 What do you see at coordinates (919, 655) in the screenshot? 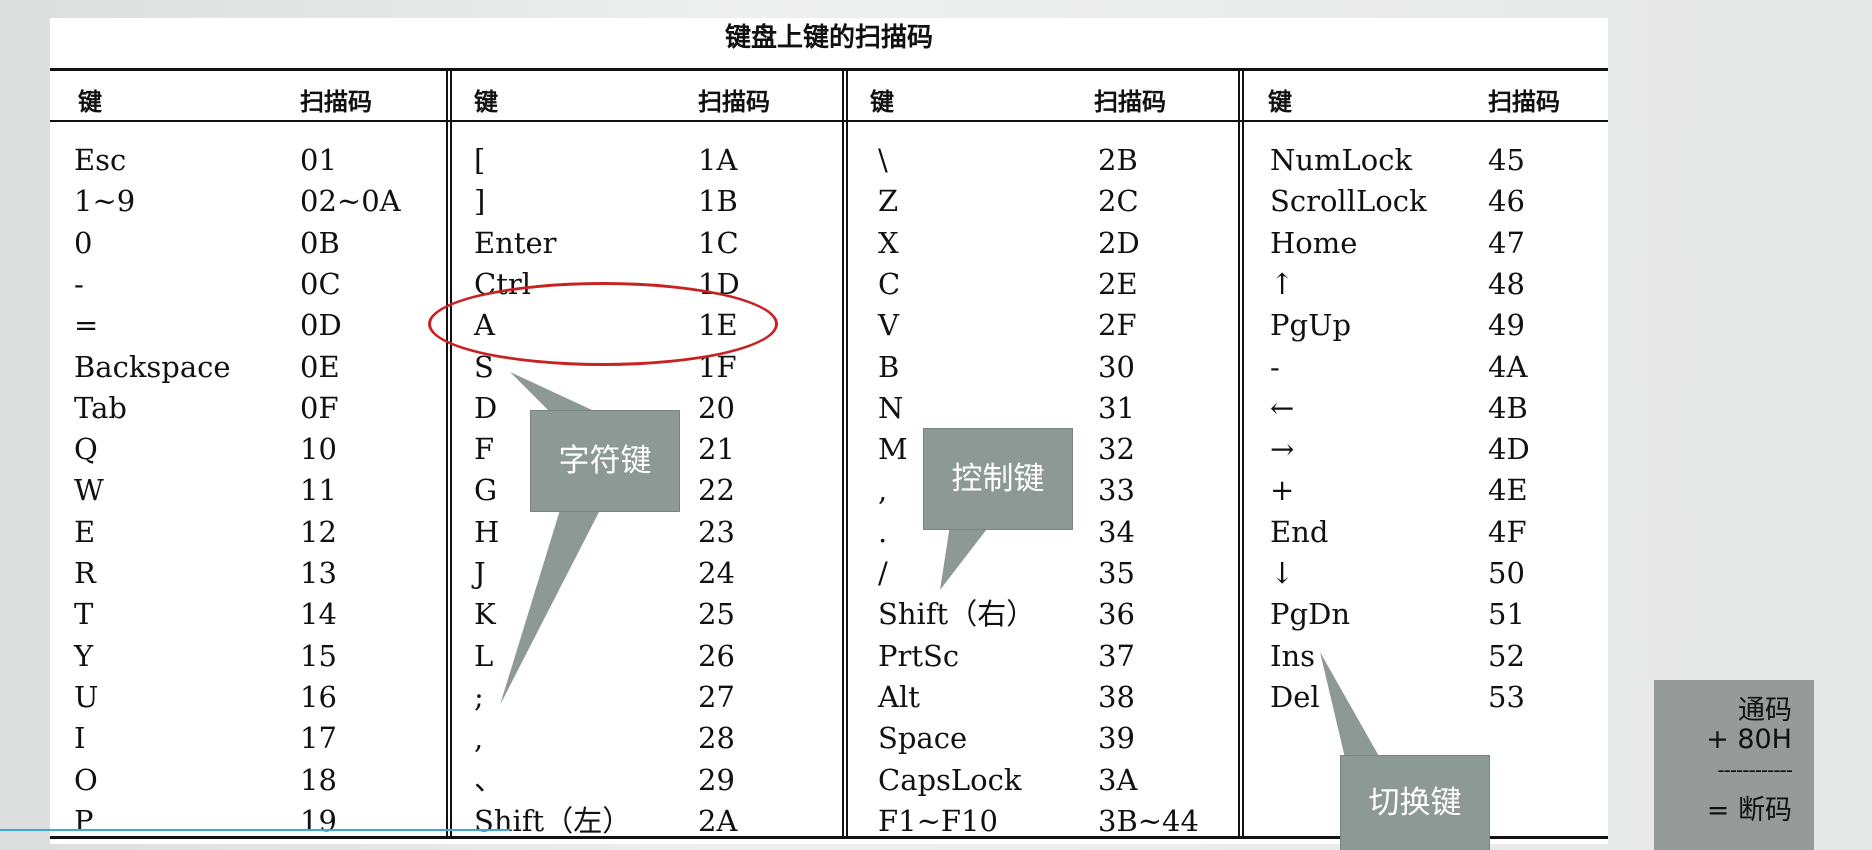
I see `key-cell: PrtSc` at bounding box center [919, 655].